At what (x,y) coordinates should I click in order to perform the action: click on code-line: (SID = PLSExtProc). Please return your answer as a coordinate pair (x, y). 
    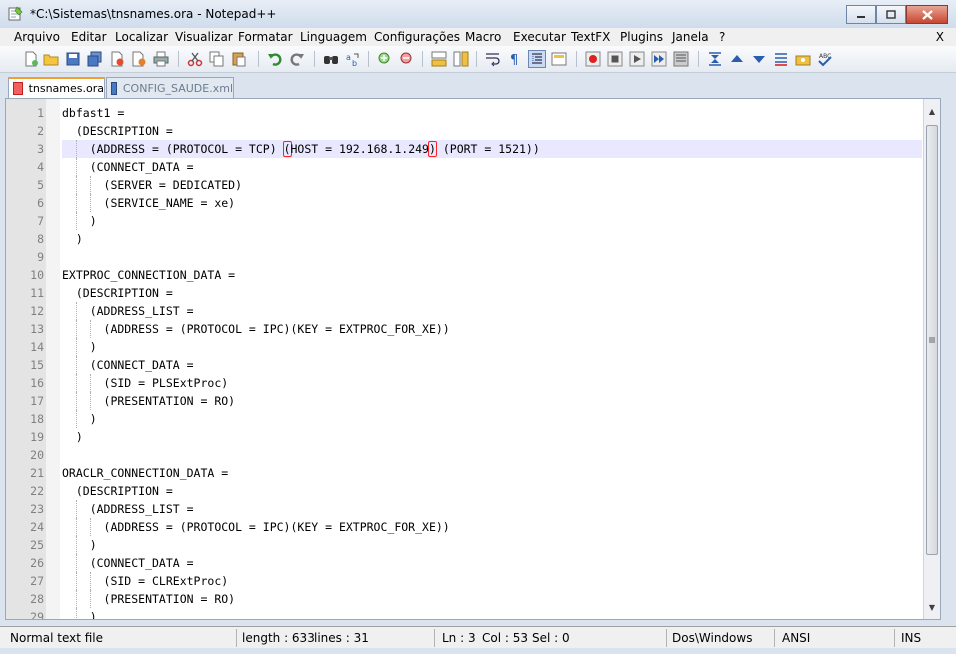
    Looking at the image, I should click on (492, 383).